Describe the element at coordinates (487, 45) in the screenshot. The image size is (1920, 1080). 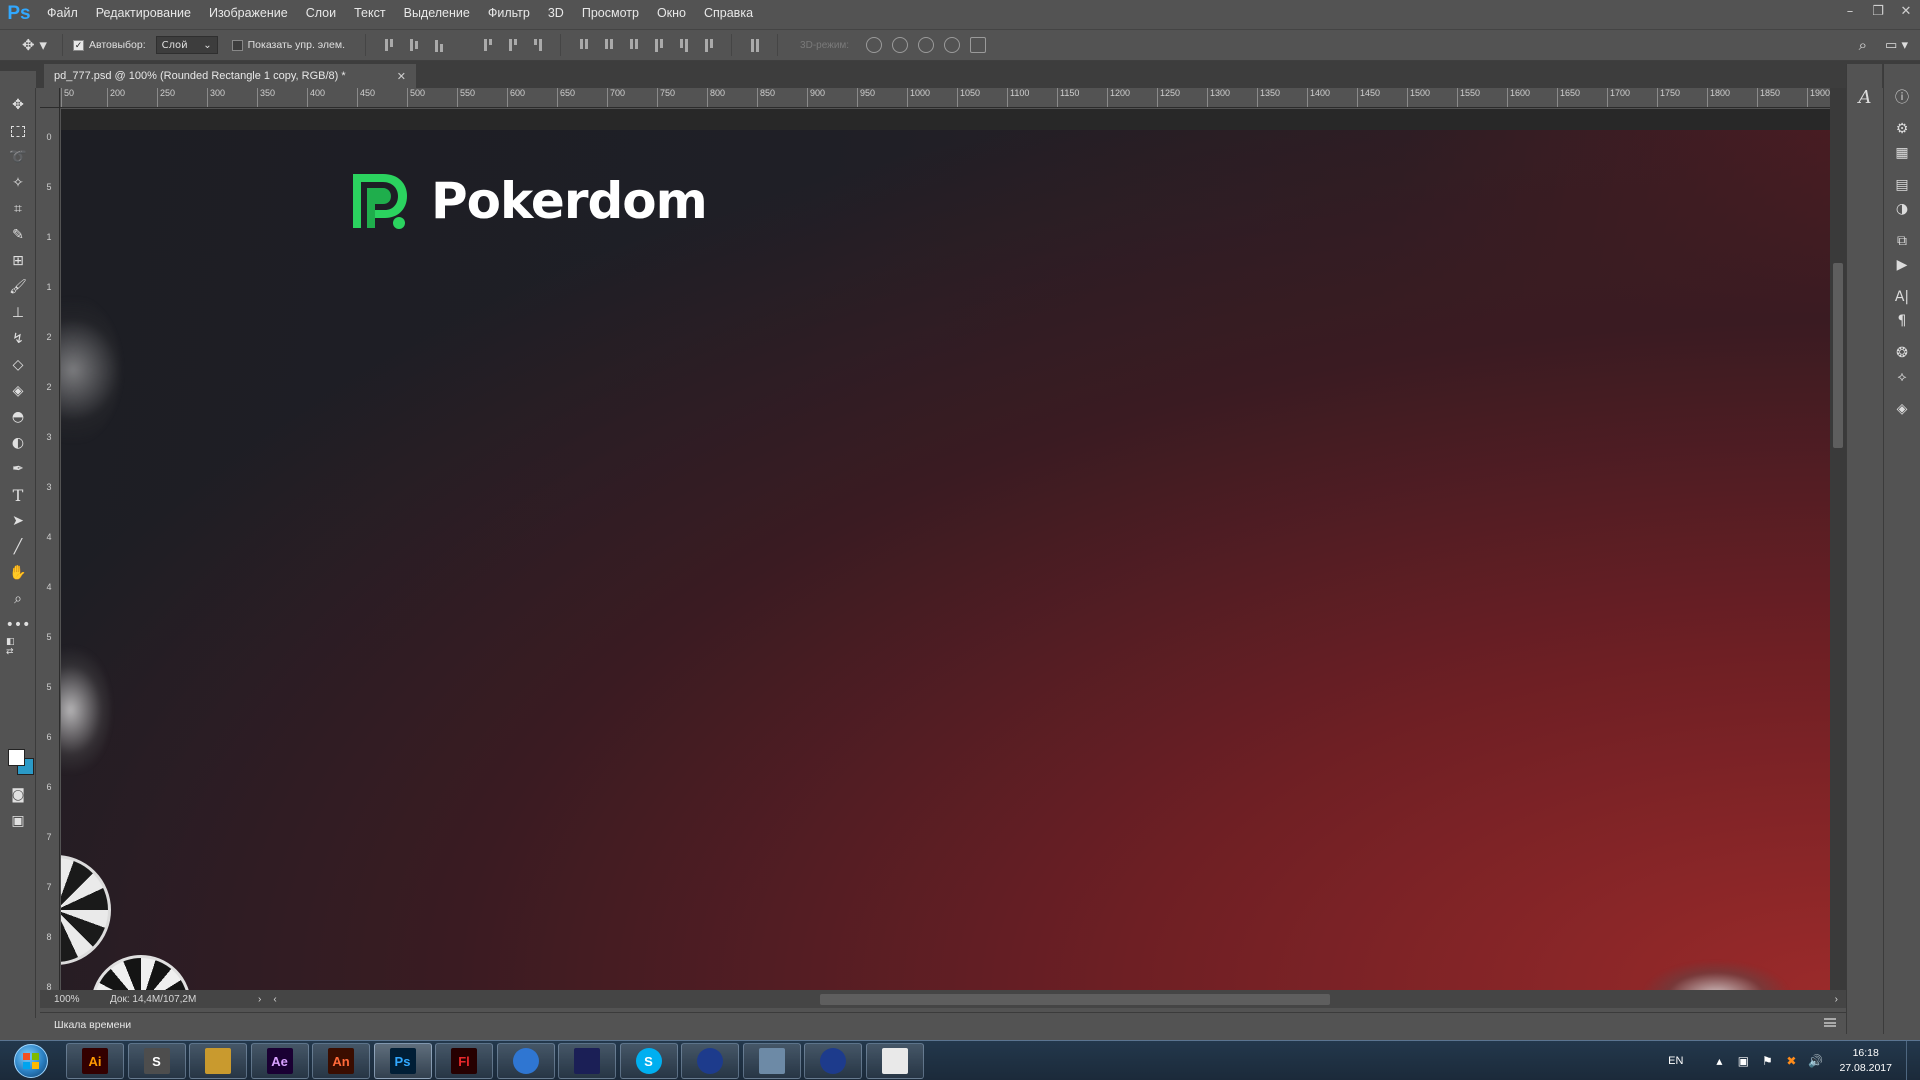
I see `align-left-icon` at that location.